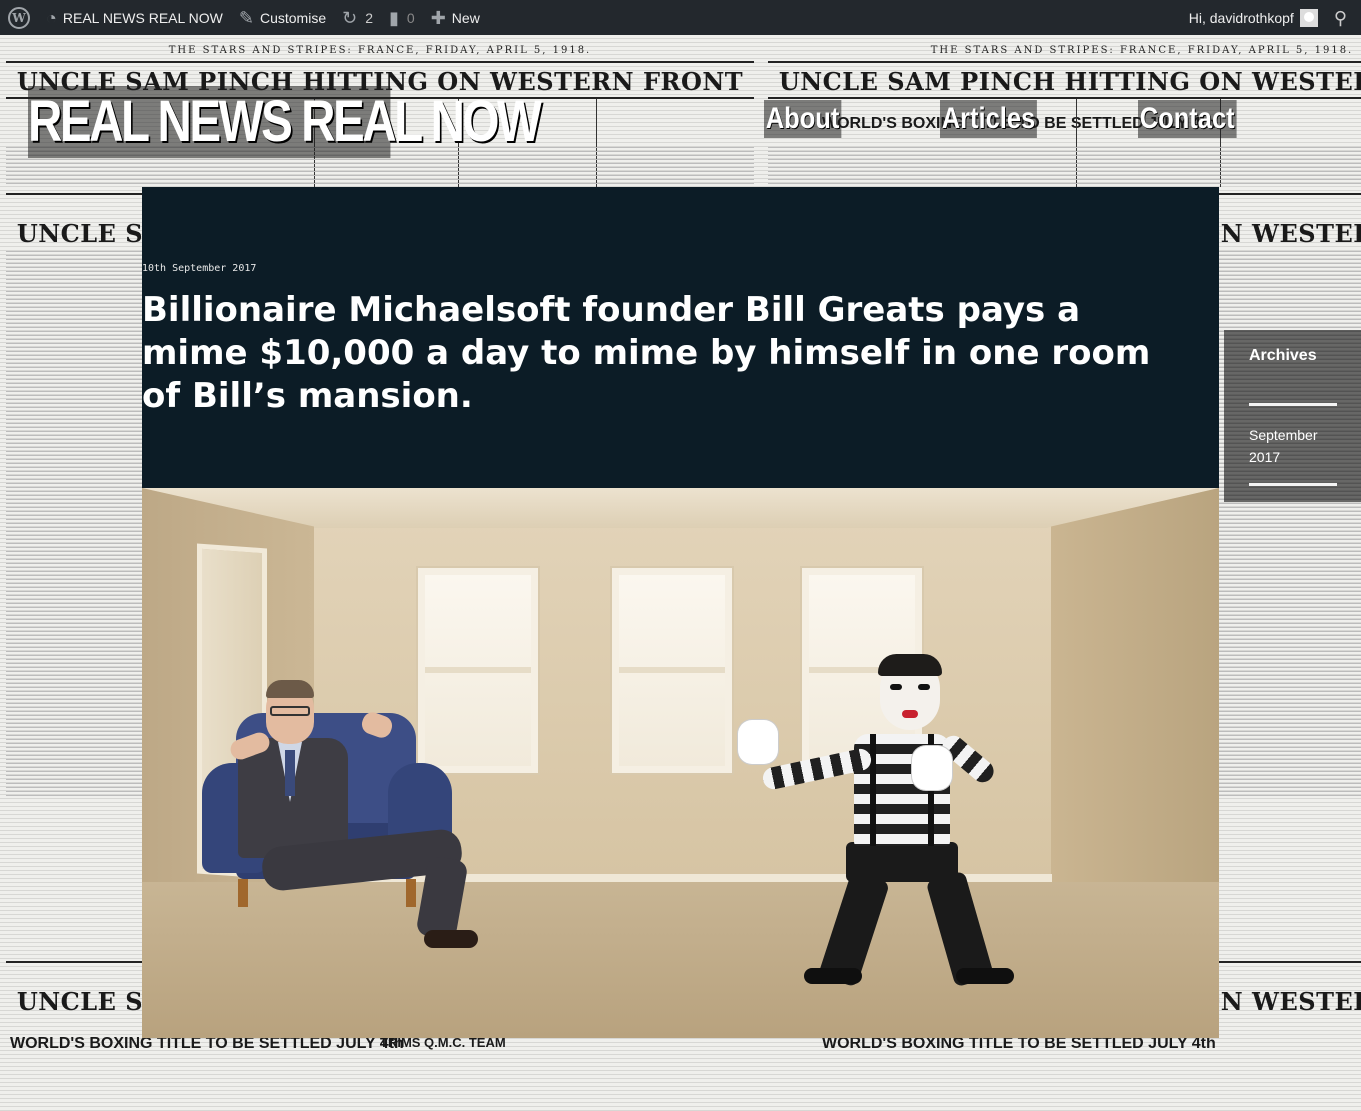 The height and width of the screenshot is (1111, 1361). Describe the element at coordinates (402, 17) in the screenshot. I see `comments-link: ▮ 0` at that location.